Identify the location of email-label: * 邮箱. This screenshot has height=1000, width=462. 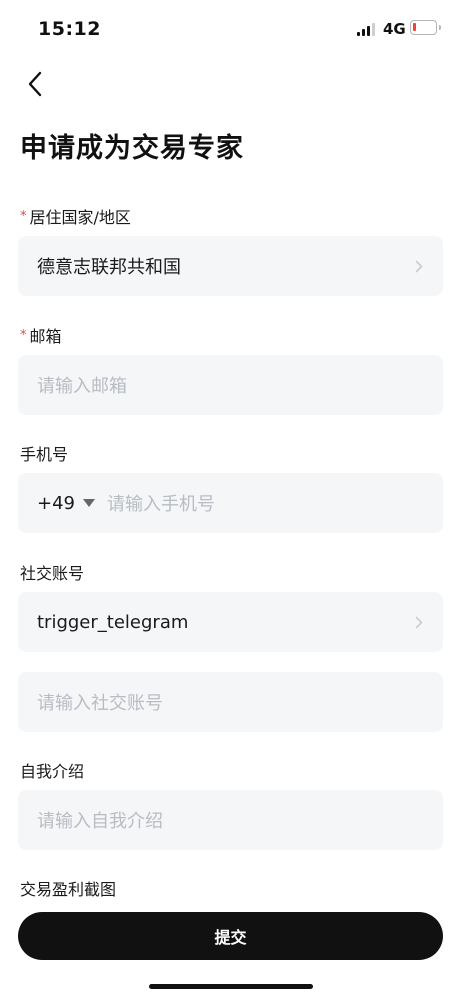
(41, 336).